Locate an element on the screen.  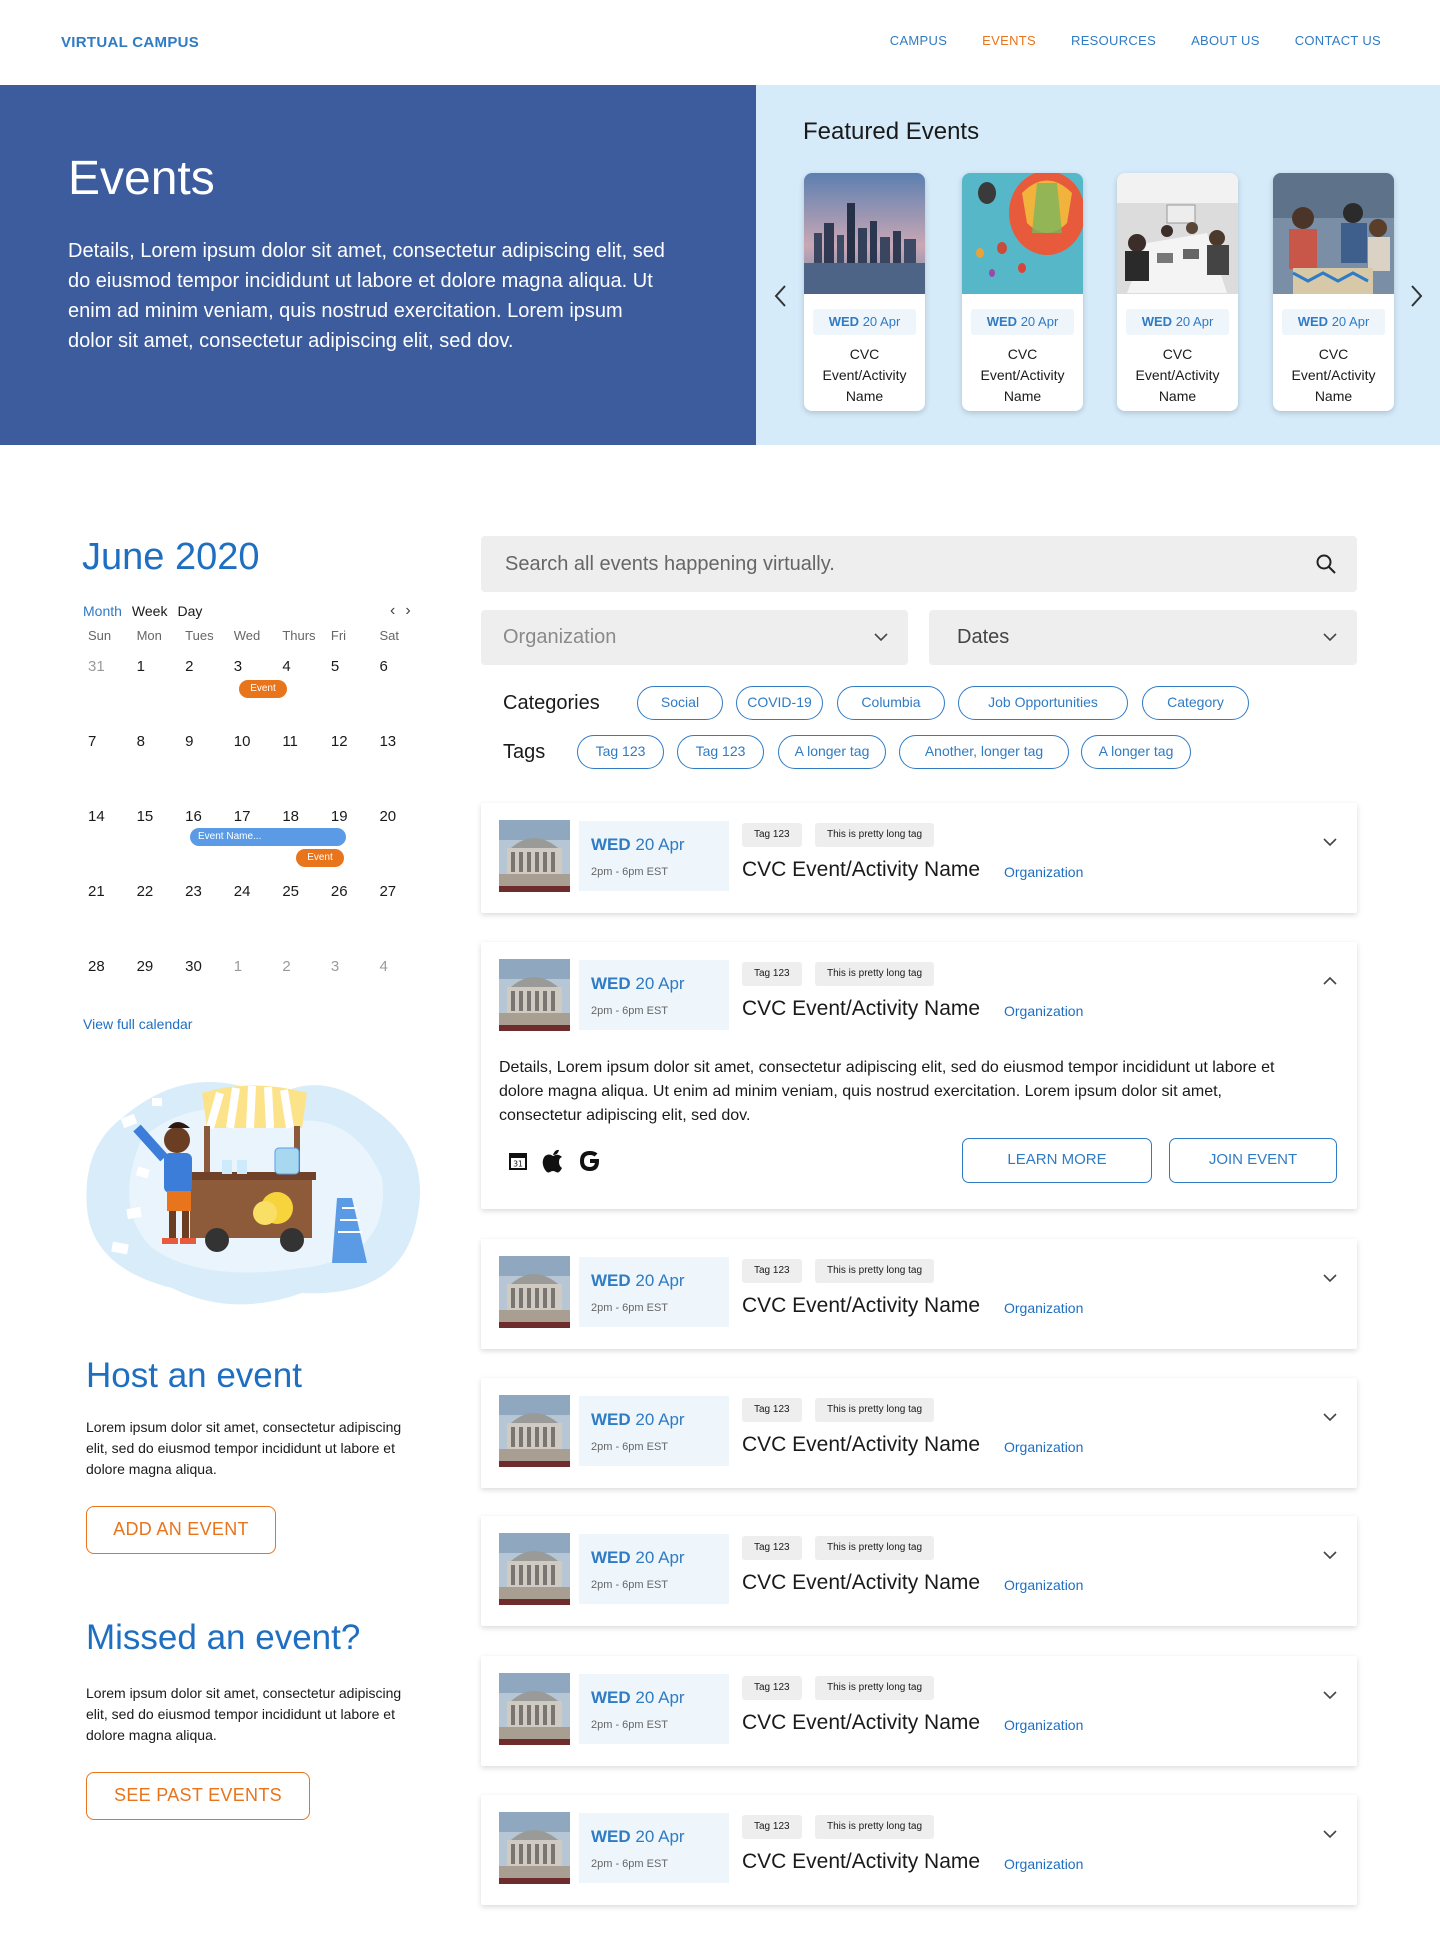
calendar-day: 8 is located at coordinates (155, 762).